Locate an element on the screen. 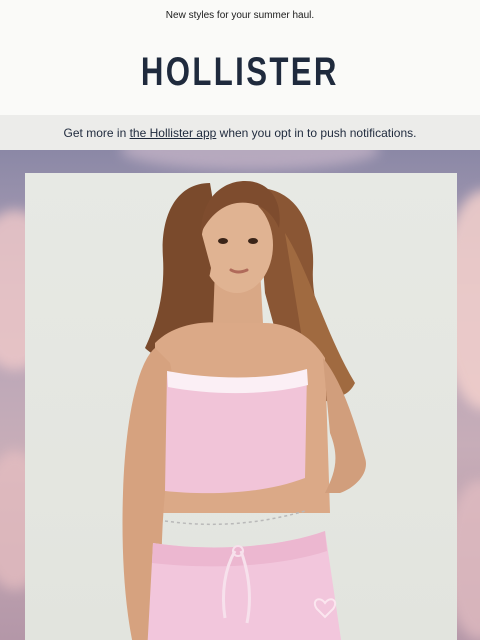 The image size is (480, 640). preheader: New styles for your summer haul. is located at coordinates (240, 15).